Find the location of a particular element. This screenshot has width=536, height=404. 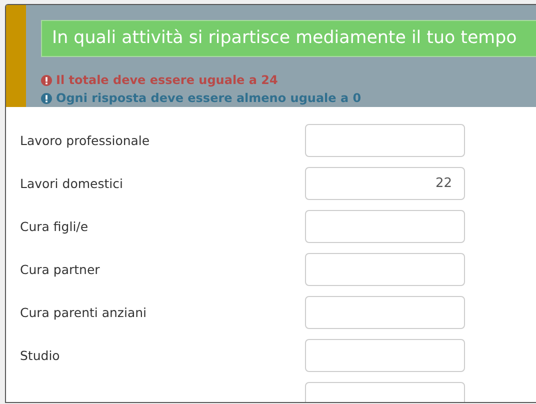

field-label: Cura partner is located at coordinates (60, 269).